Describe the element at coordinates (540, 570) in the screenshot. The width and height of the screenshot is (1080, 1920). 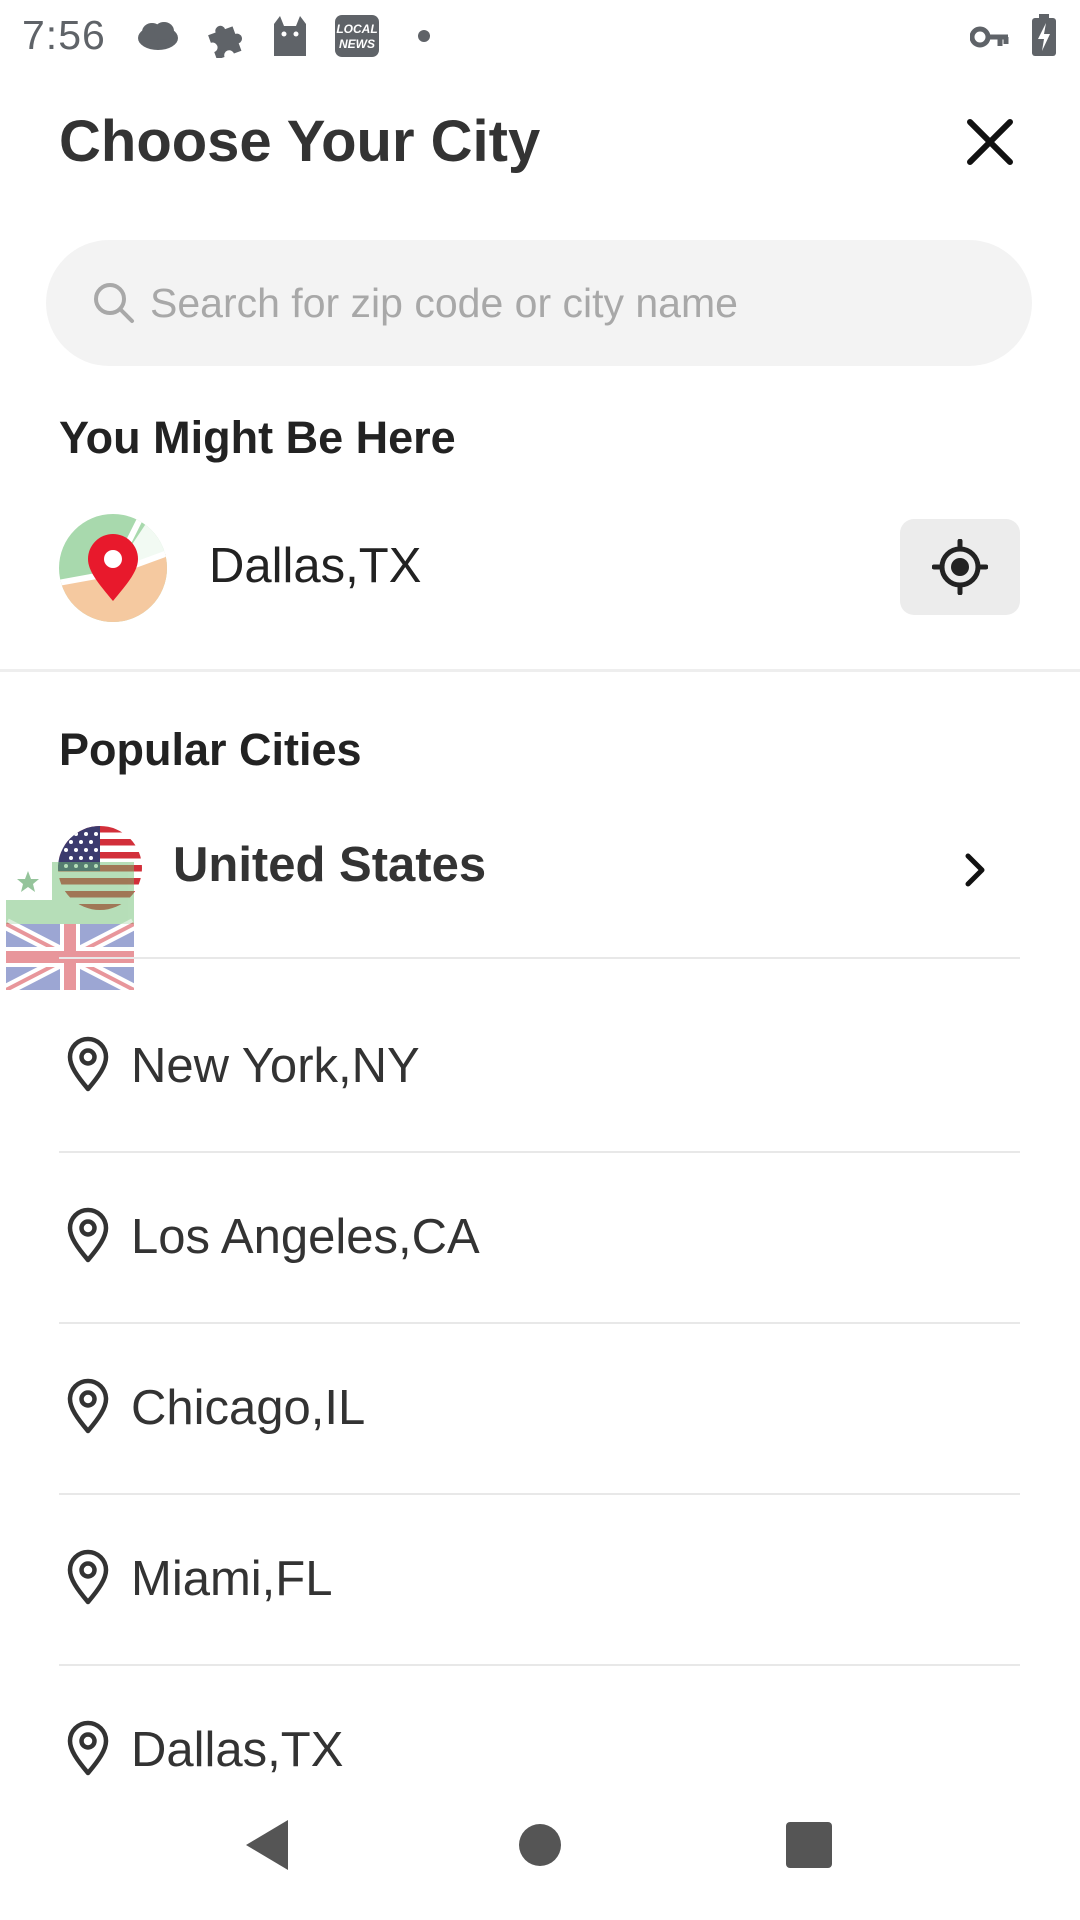
I see `current-location-row: Dallas,TX` at that location.